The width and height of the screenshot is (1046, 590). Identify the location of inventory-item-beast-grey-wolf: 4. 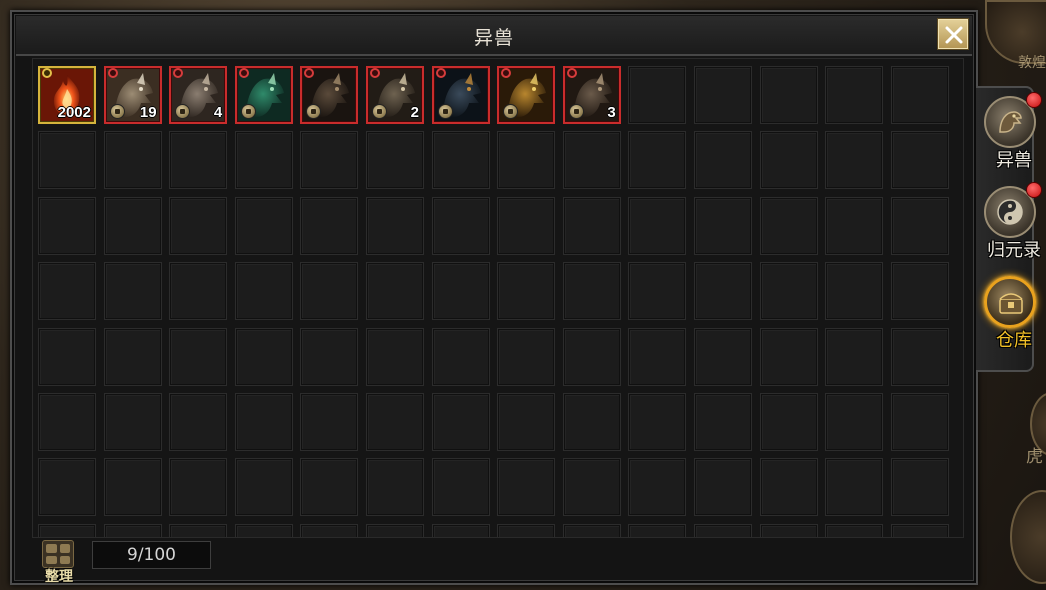
(198, 95).